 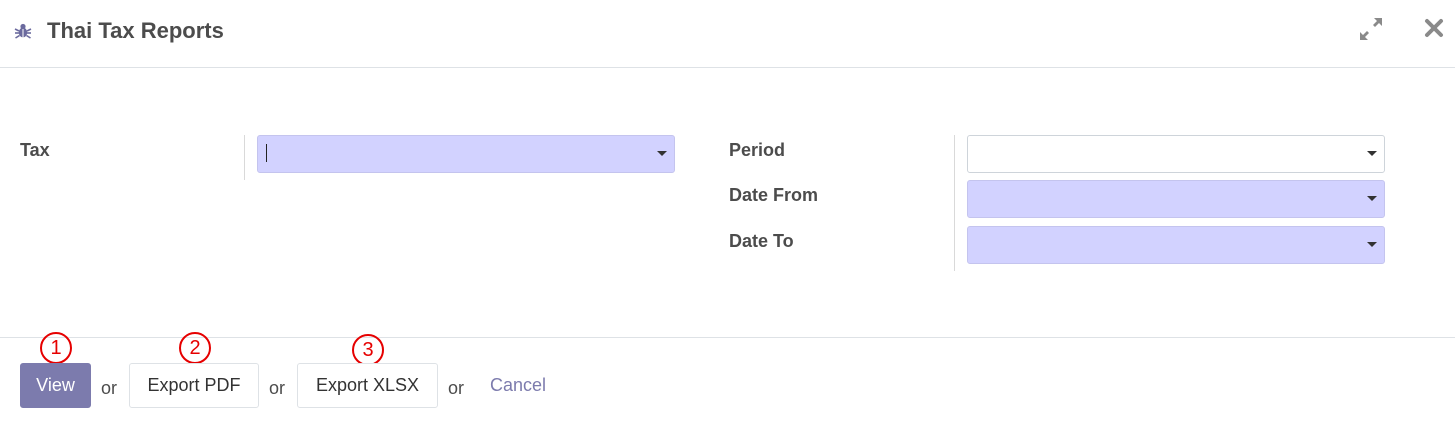 What do you see at coordinates (55, 385) in the screenshot?
I see `view-button: View` at bounding box center [55, 385].